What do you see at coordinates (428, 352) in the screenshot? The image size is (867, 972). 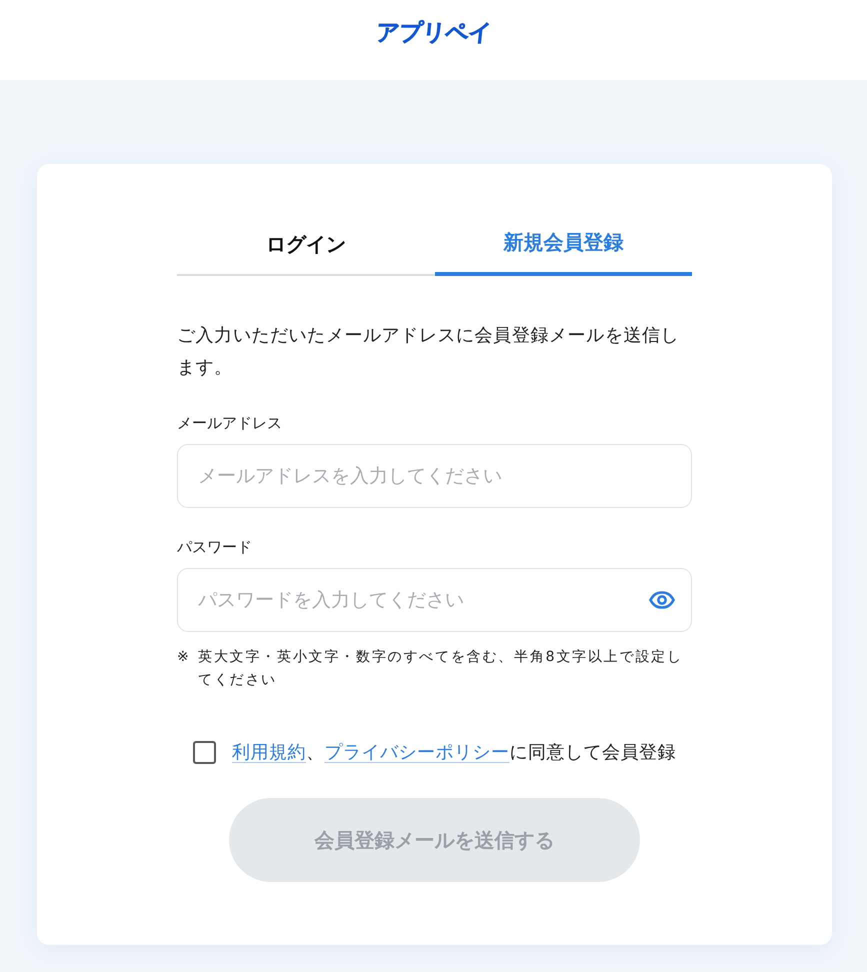 I see `intro-text: ご入力いただいたメールアドレスに会員登録メールを送信します。` at bounding box center [428, 352].